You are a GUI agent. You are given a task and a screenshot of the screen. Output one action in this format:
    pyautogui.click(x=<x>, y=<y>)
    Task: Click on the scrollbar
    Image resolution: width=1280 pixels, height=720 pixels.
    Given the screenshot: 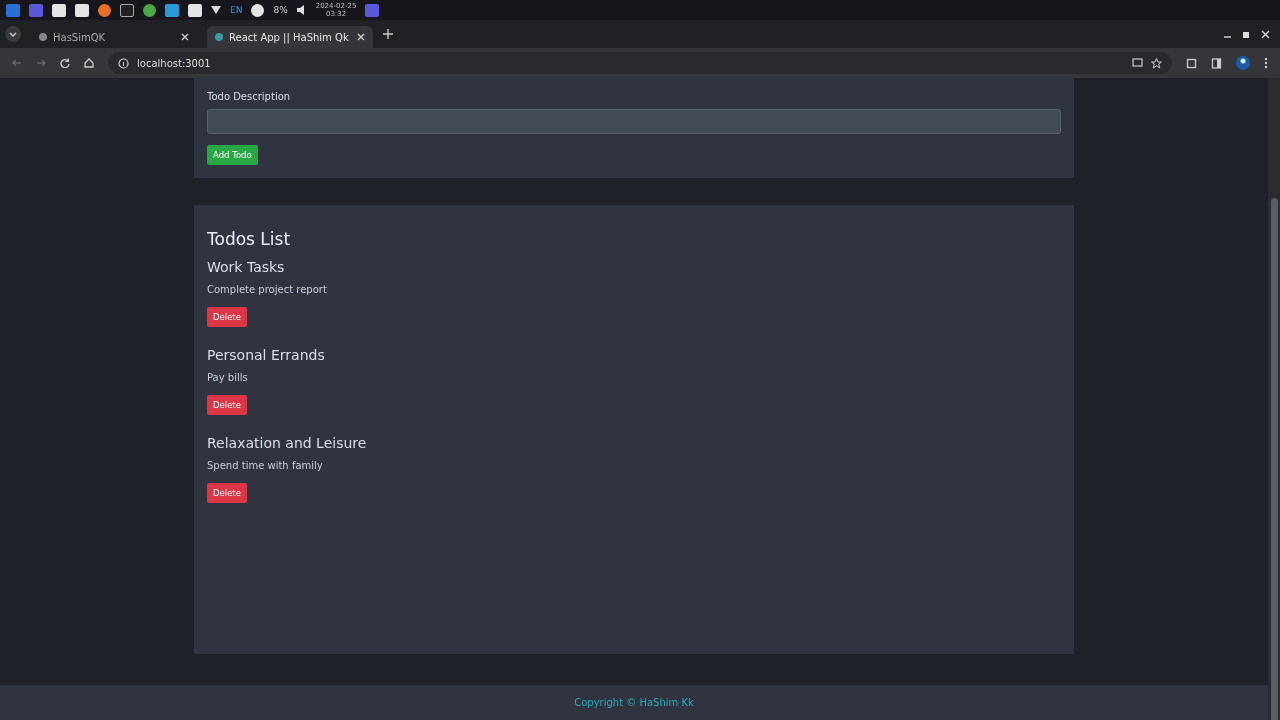 What is the action you would take?
    pyautogui.click(x=1274, y=399)
    